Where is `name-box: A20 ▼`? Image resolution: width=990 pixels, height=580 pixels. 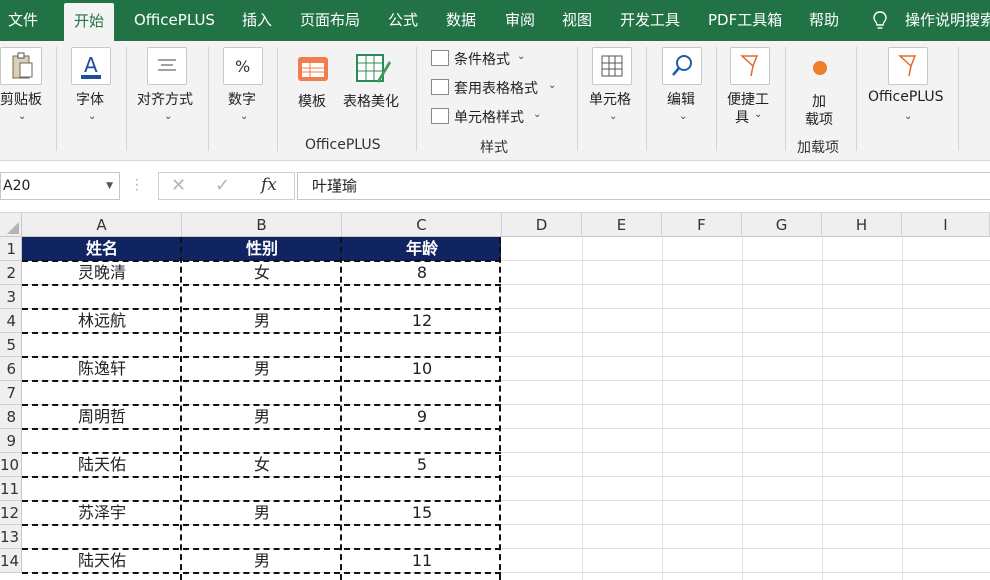 name-box: A20 ▼ is located at coordinates (60, 186).